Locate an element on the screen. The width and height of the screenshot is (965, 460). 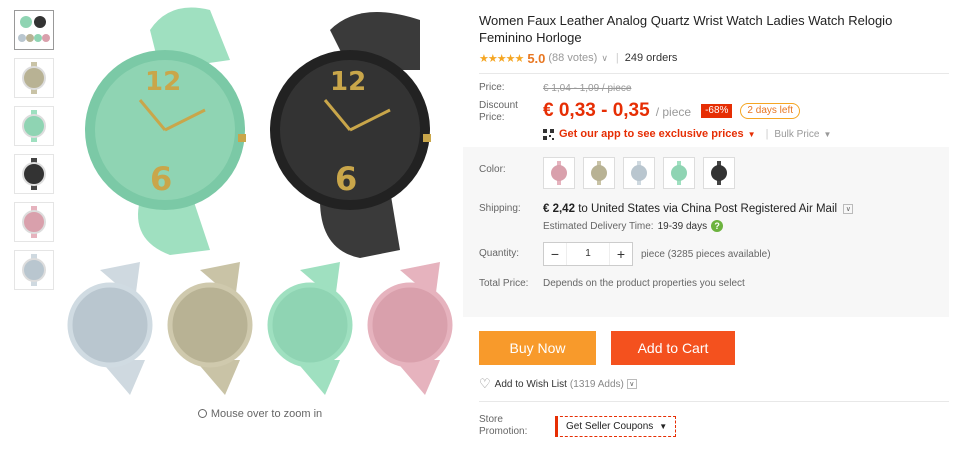
estimated-delivery-days: 19-39 days is located at coordinates (682, 226).